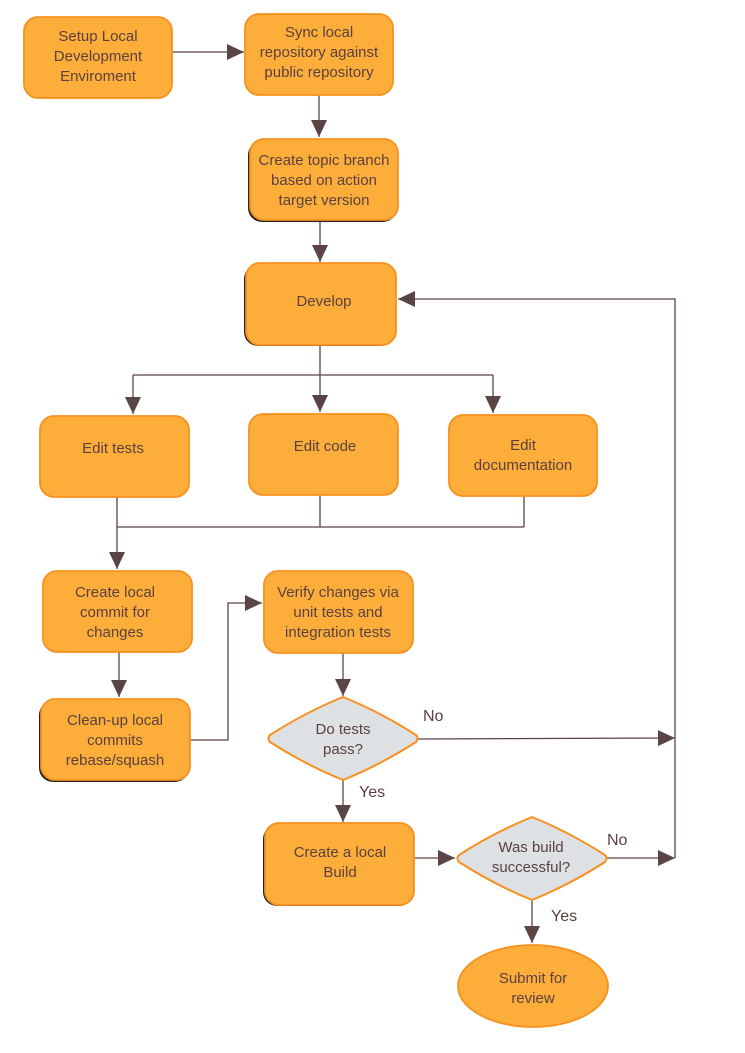 Image resolution: width=745 pixels, height=1053 pixels. Describe the element at coordinates (115, 612) in the screenshot. I see `node-local-commit-label: Create local commit for changes` at that location.